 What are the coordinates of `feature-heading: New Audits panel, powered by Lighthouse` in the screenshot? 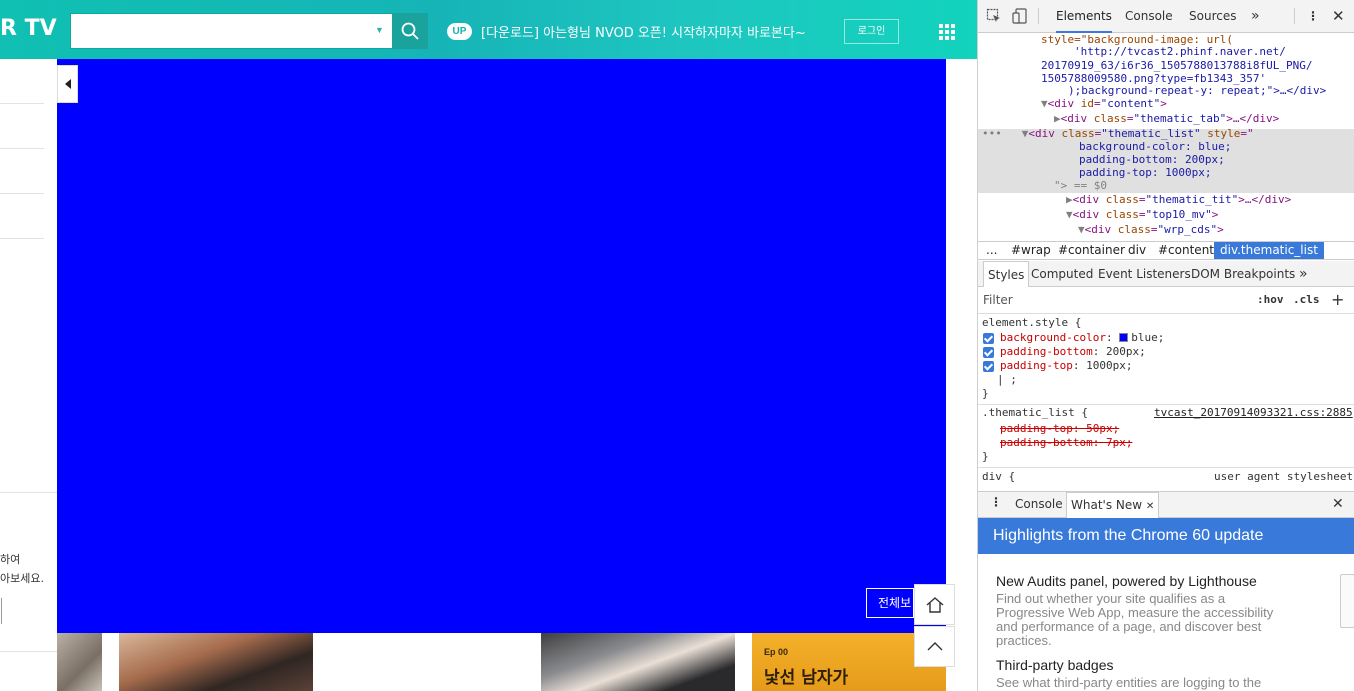 It's located at (1126, 581).